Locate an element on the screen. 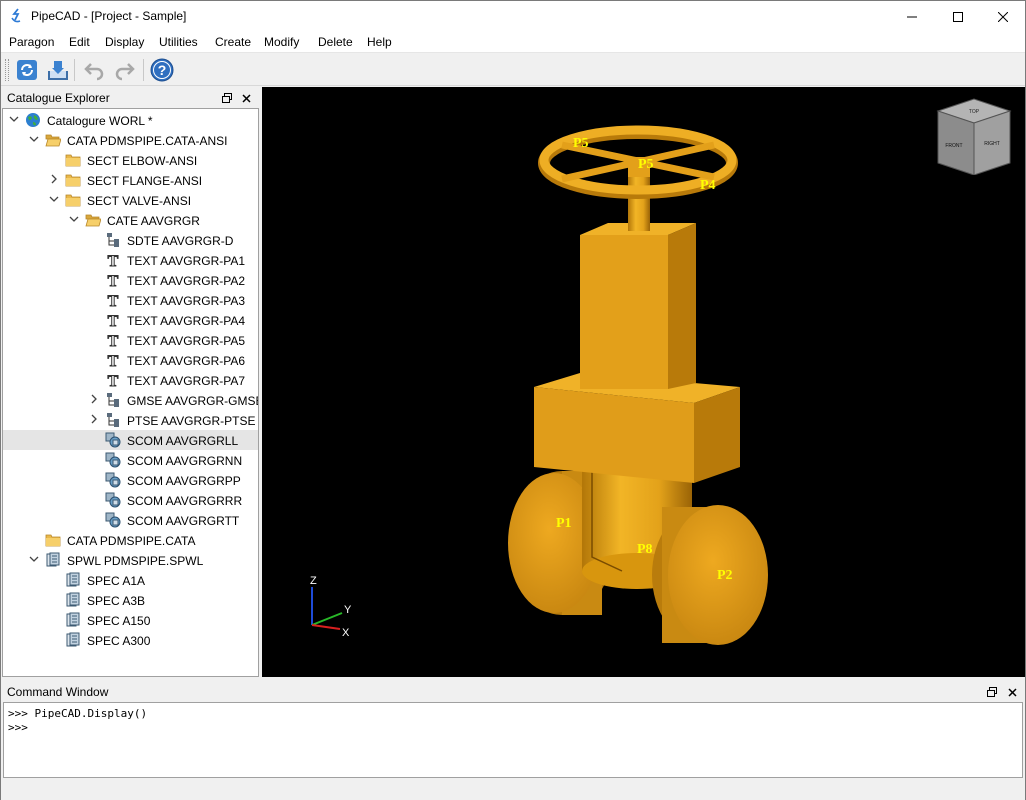 The width and height of the screenshot is (1026, 800). tree-item-label: TEXT AAVGRGR-PA1 is located at coordinates (186, 261).